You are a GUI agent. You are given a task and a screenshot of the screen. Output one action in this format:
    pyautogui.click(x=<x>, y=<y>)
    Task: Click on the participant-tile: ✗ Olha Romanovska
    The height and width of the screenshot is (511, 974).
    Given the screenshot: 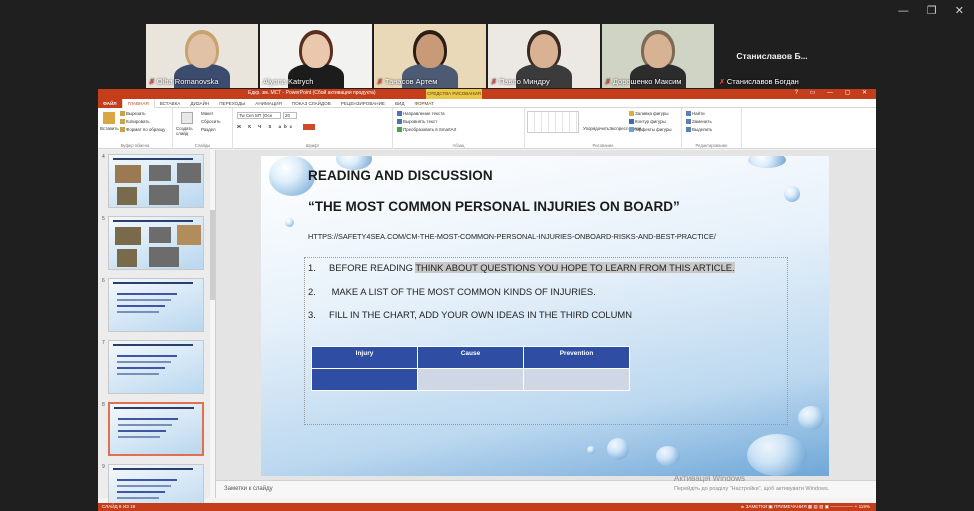 What is the action you would take?
    pyautogui.click(x=202, y=56)
    